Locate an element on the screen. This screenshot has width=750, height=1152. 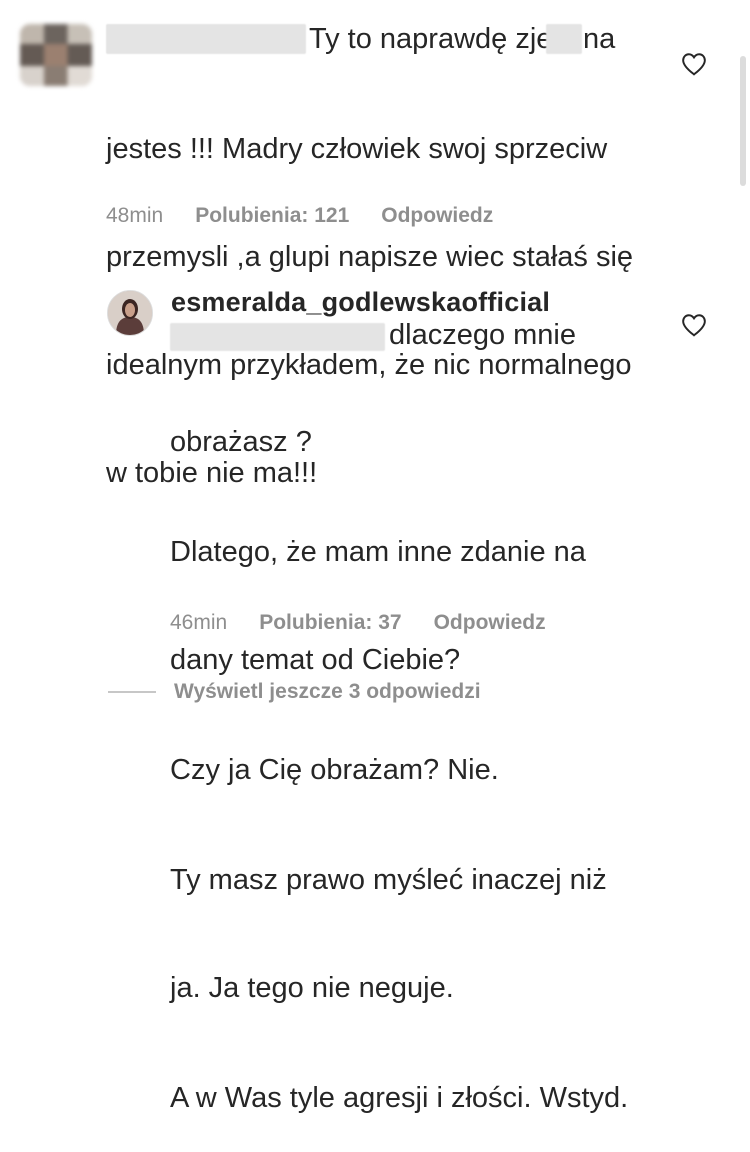
reply-username: esmeralda_godlewskaofficial is located at coordinates (360, 302).